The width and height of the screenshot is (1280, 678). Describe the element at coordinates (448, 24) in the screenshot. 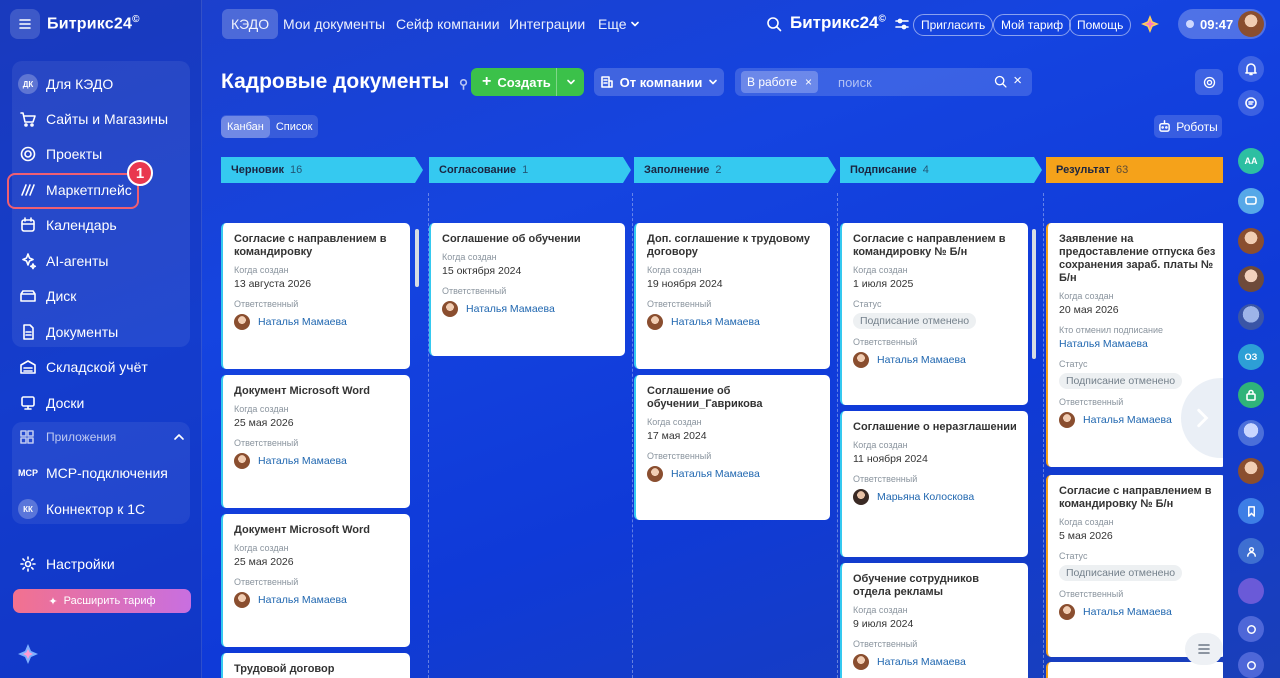

I see `tab-company-safe: Сейф компании` at that location.